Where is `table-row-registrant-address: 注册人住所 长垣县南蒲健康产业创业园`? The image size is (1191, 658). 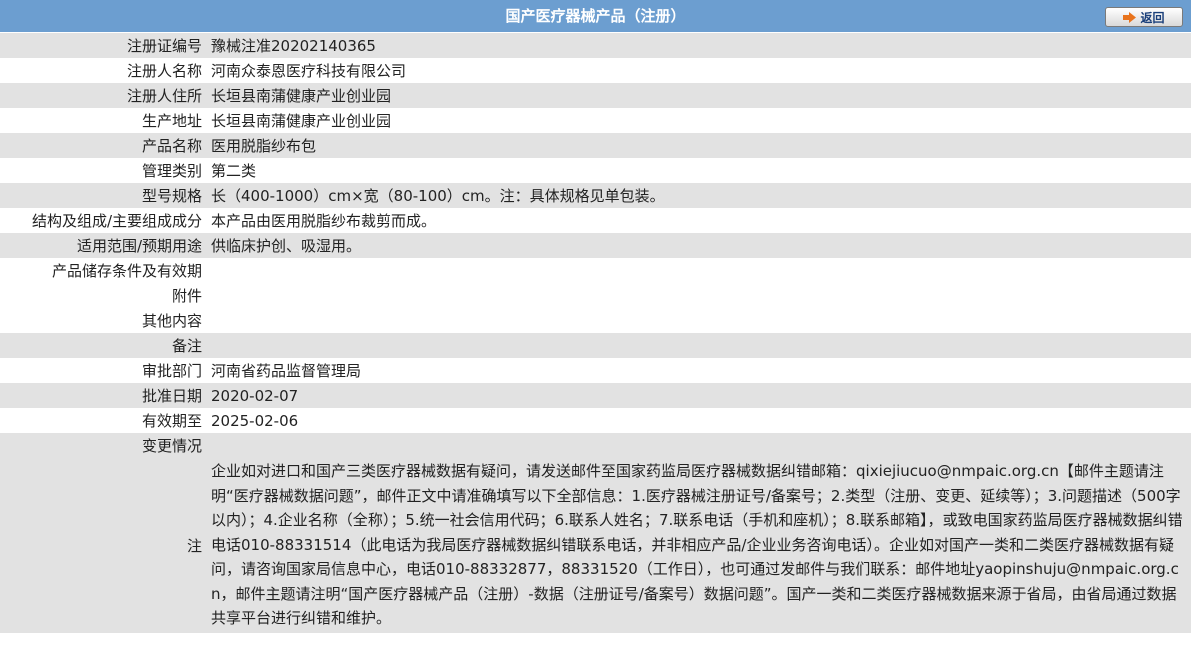 table-row-registrant-address: 注册人住所 长垣县南蒲健康产业创业园 is located at coordinates (595, 95).